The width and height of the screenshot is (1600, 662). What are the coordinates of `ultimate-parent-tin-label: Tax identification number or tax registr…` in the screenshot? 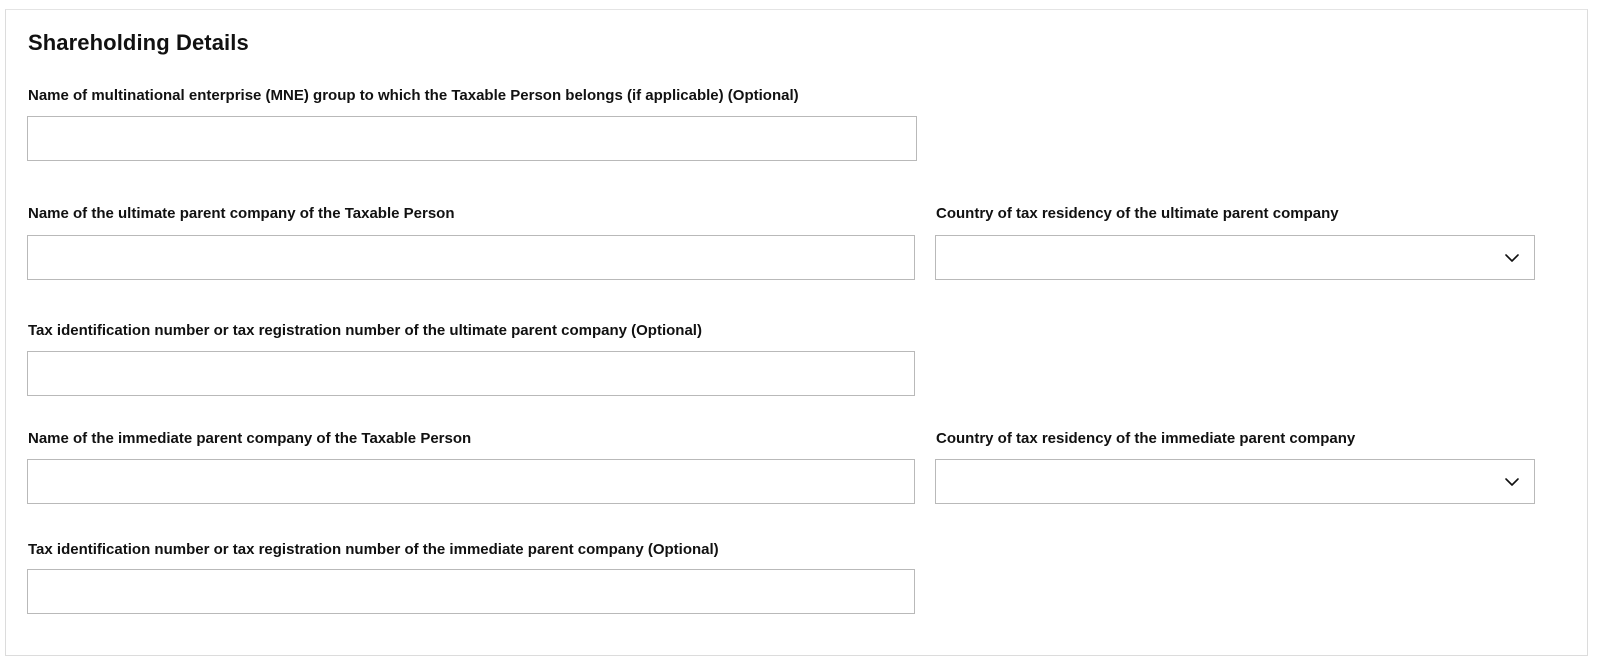 It's located at (365, 330).